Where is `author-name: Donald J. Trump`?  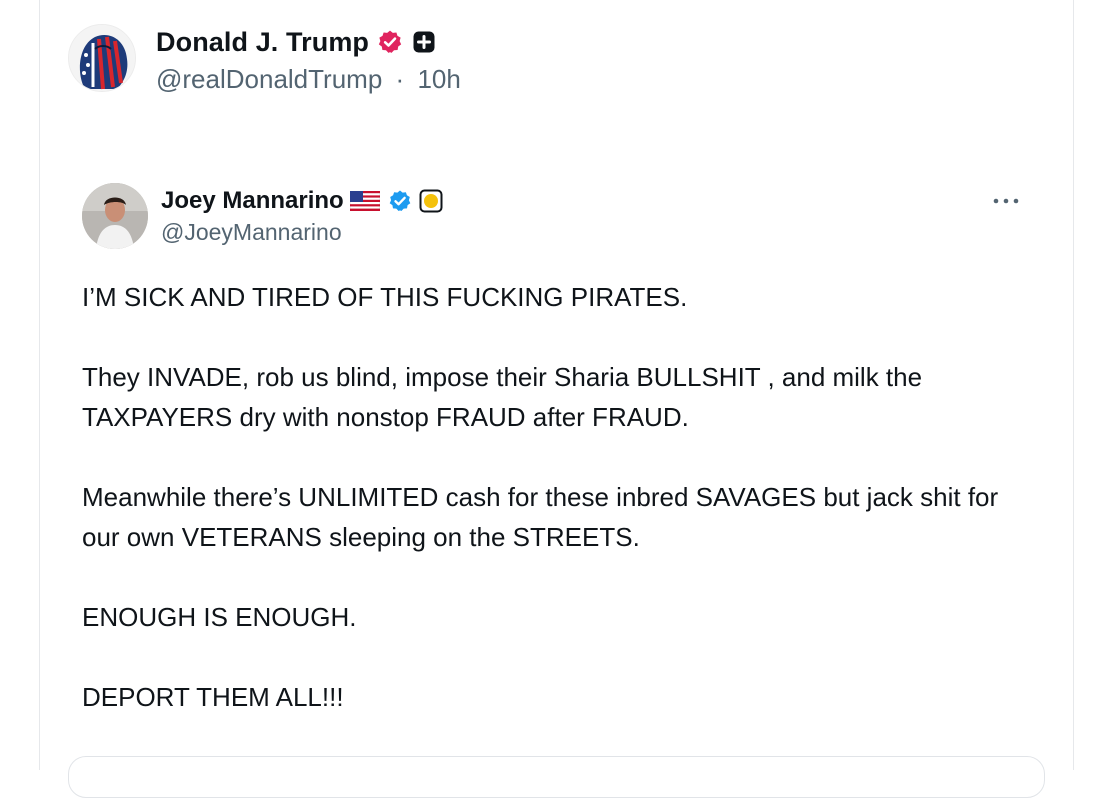 author-name: Donald J. Trump is located at coordinates (262, 42).